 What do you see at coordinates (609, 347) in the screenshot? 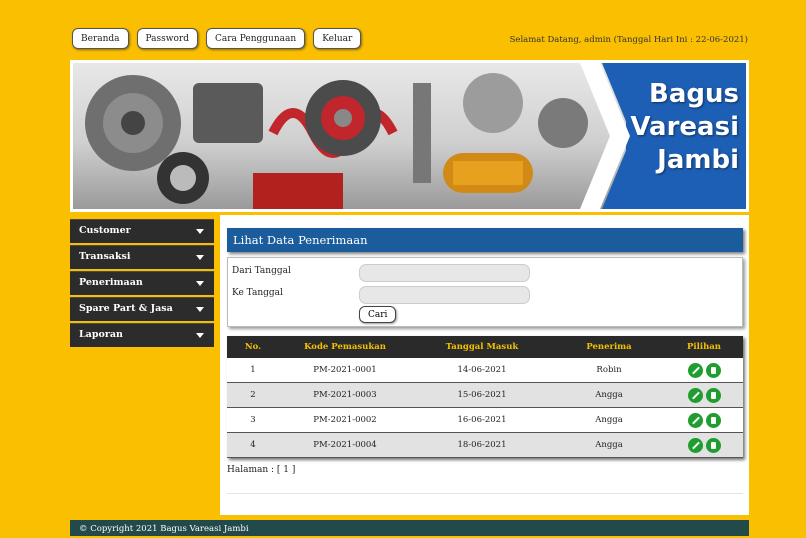
I see `col-header-penerima: Penerima` at bounding box center [609, 347].